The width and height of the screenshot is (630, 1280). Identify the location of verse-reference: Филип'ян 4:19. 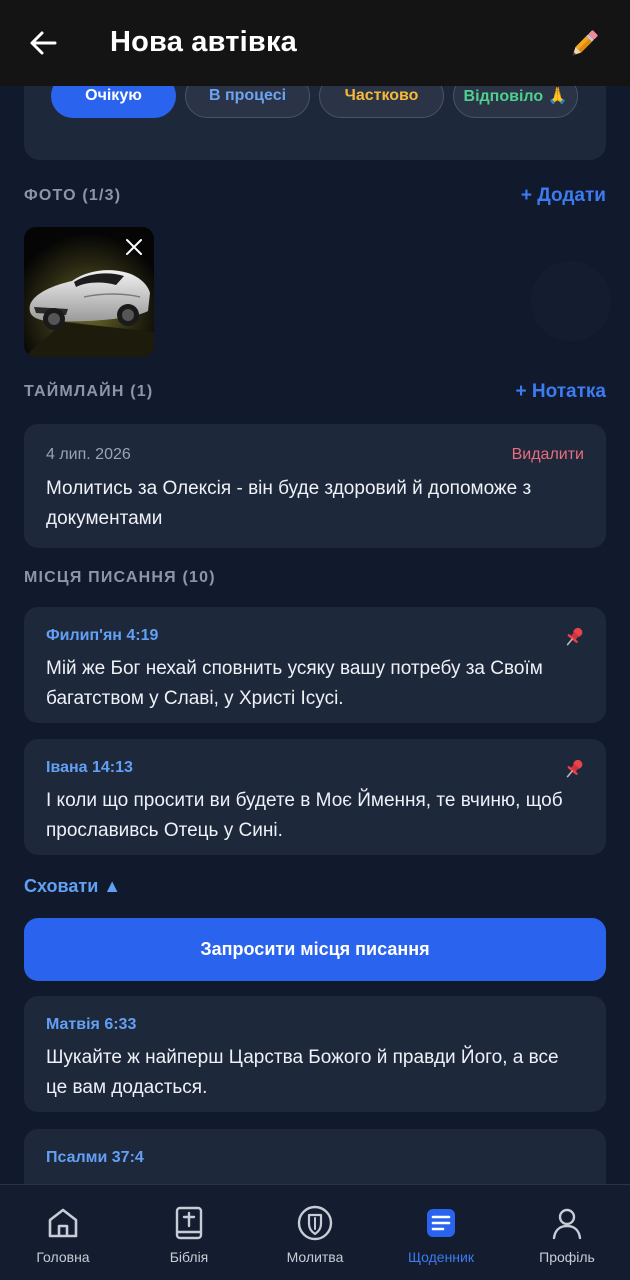
(102, 635).